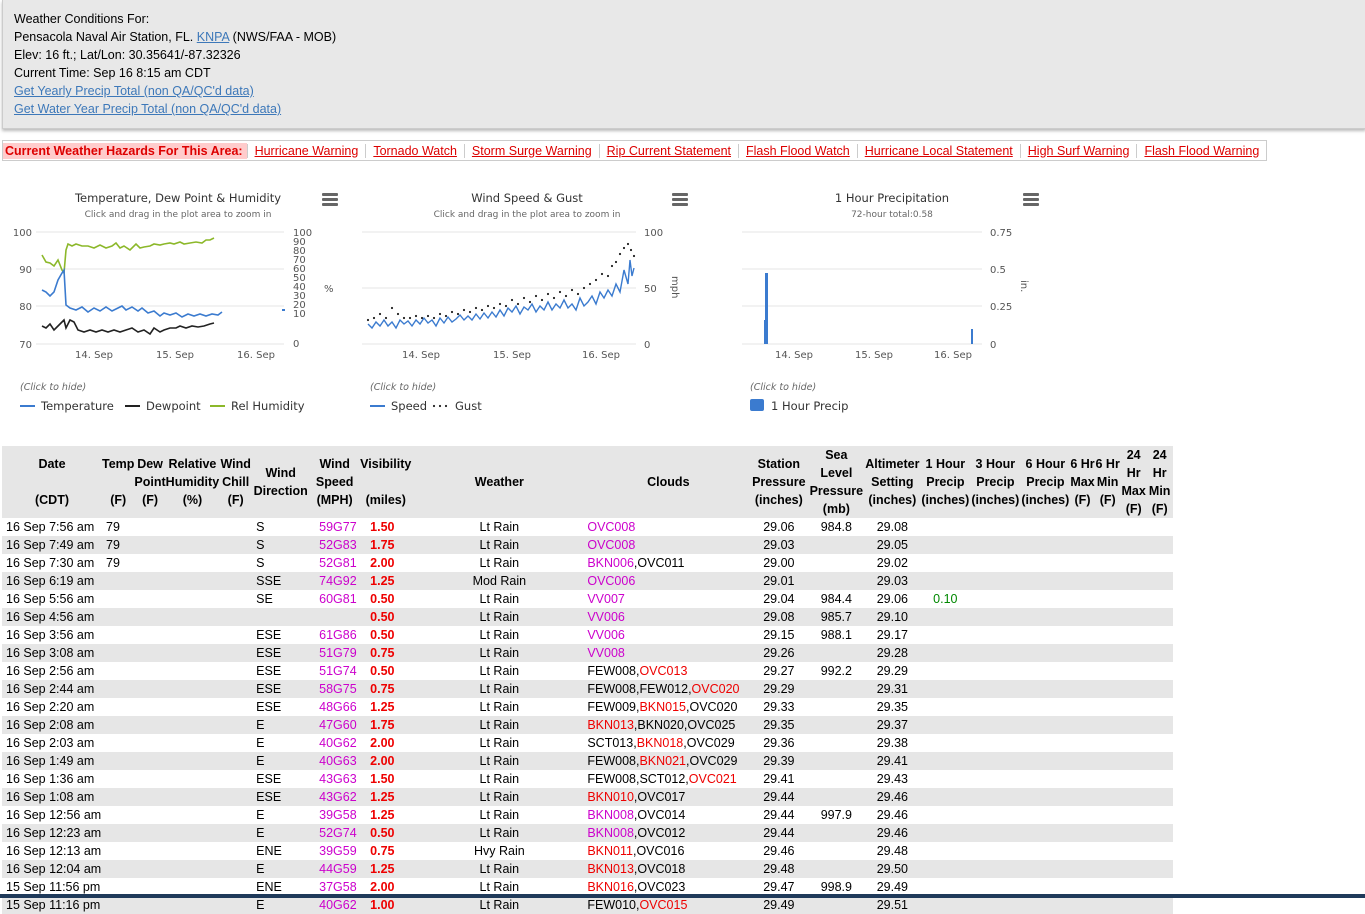 This screenshot has height=914, width=1365. Describe the element at coordinates (284, 37) in the screenshot. I see `station-suffix: (NWS/FAA - MOB)` at that location.